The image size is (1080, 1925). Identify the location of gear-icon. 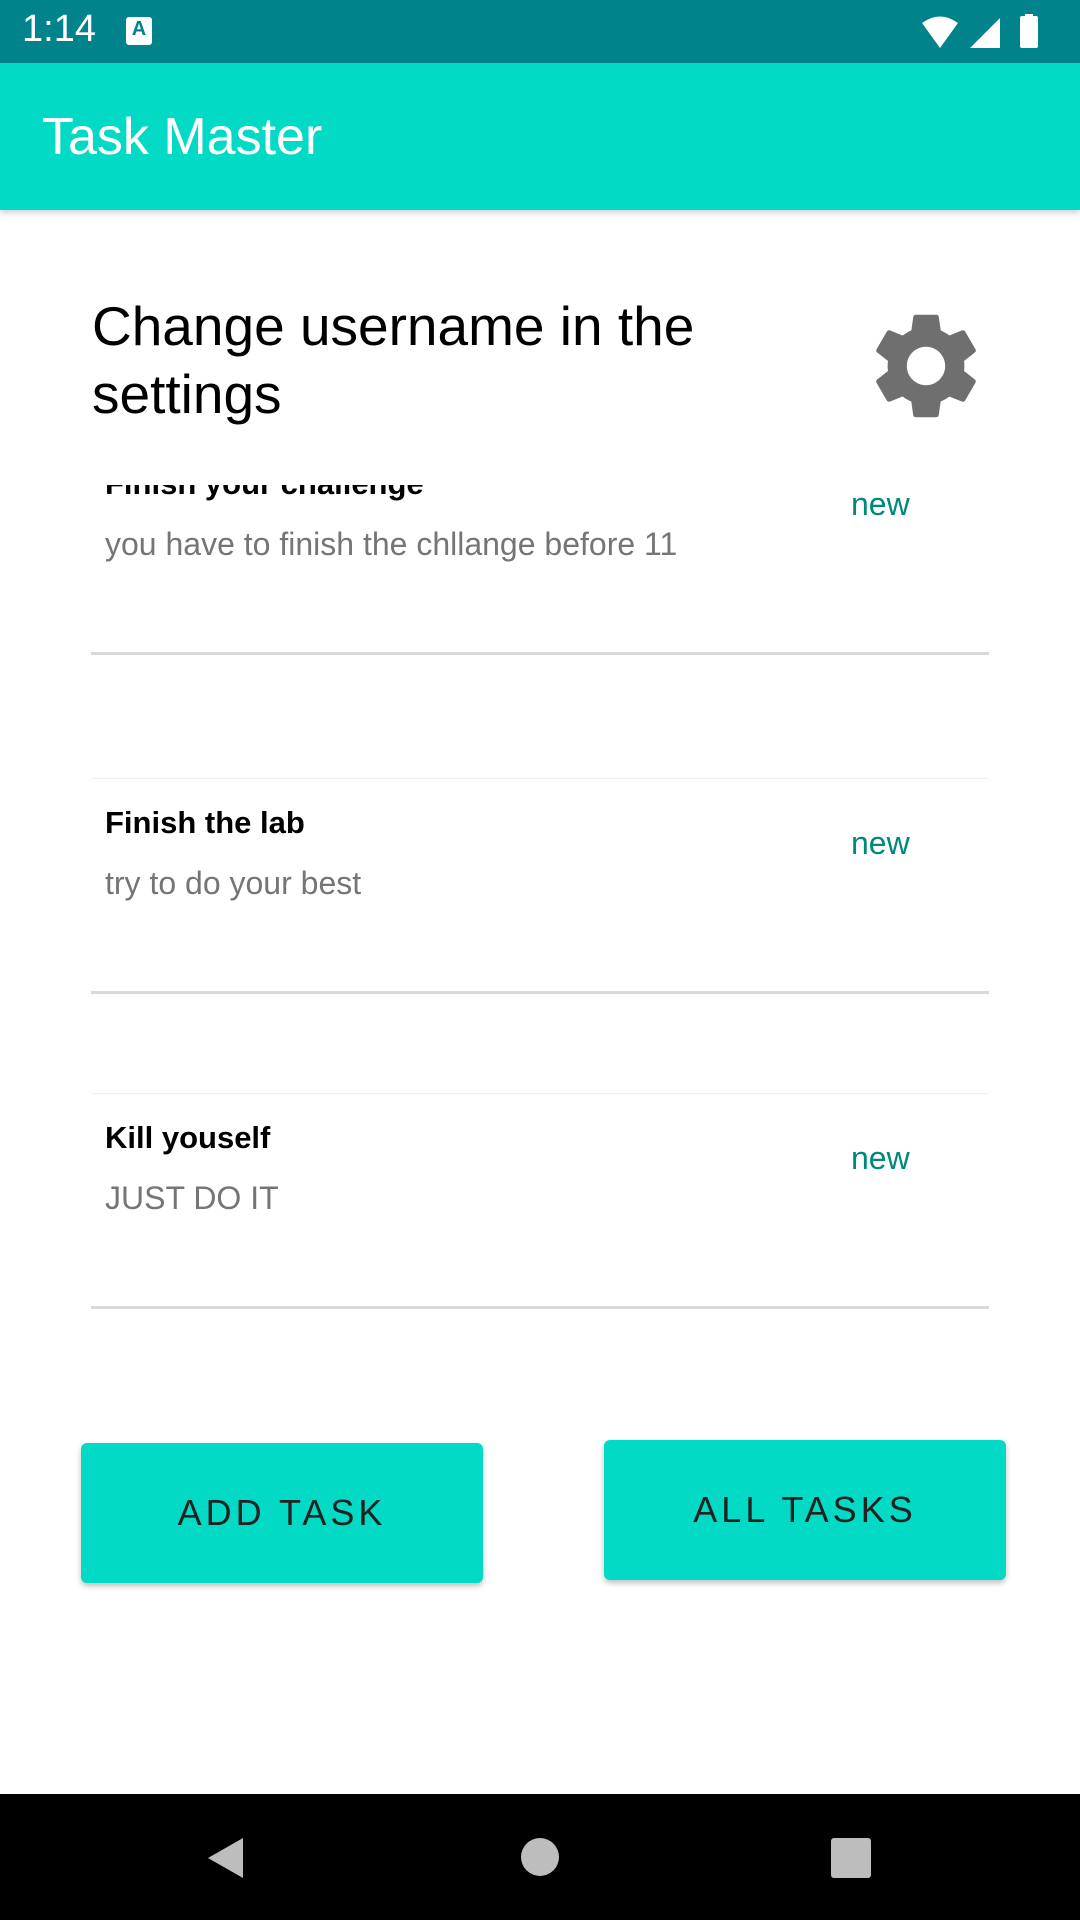
(926, 366).